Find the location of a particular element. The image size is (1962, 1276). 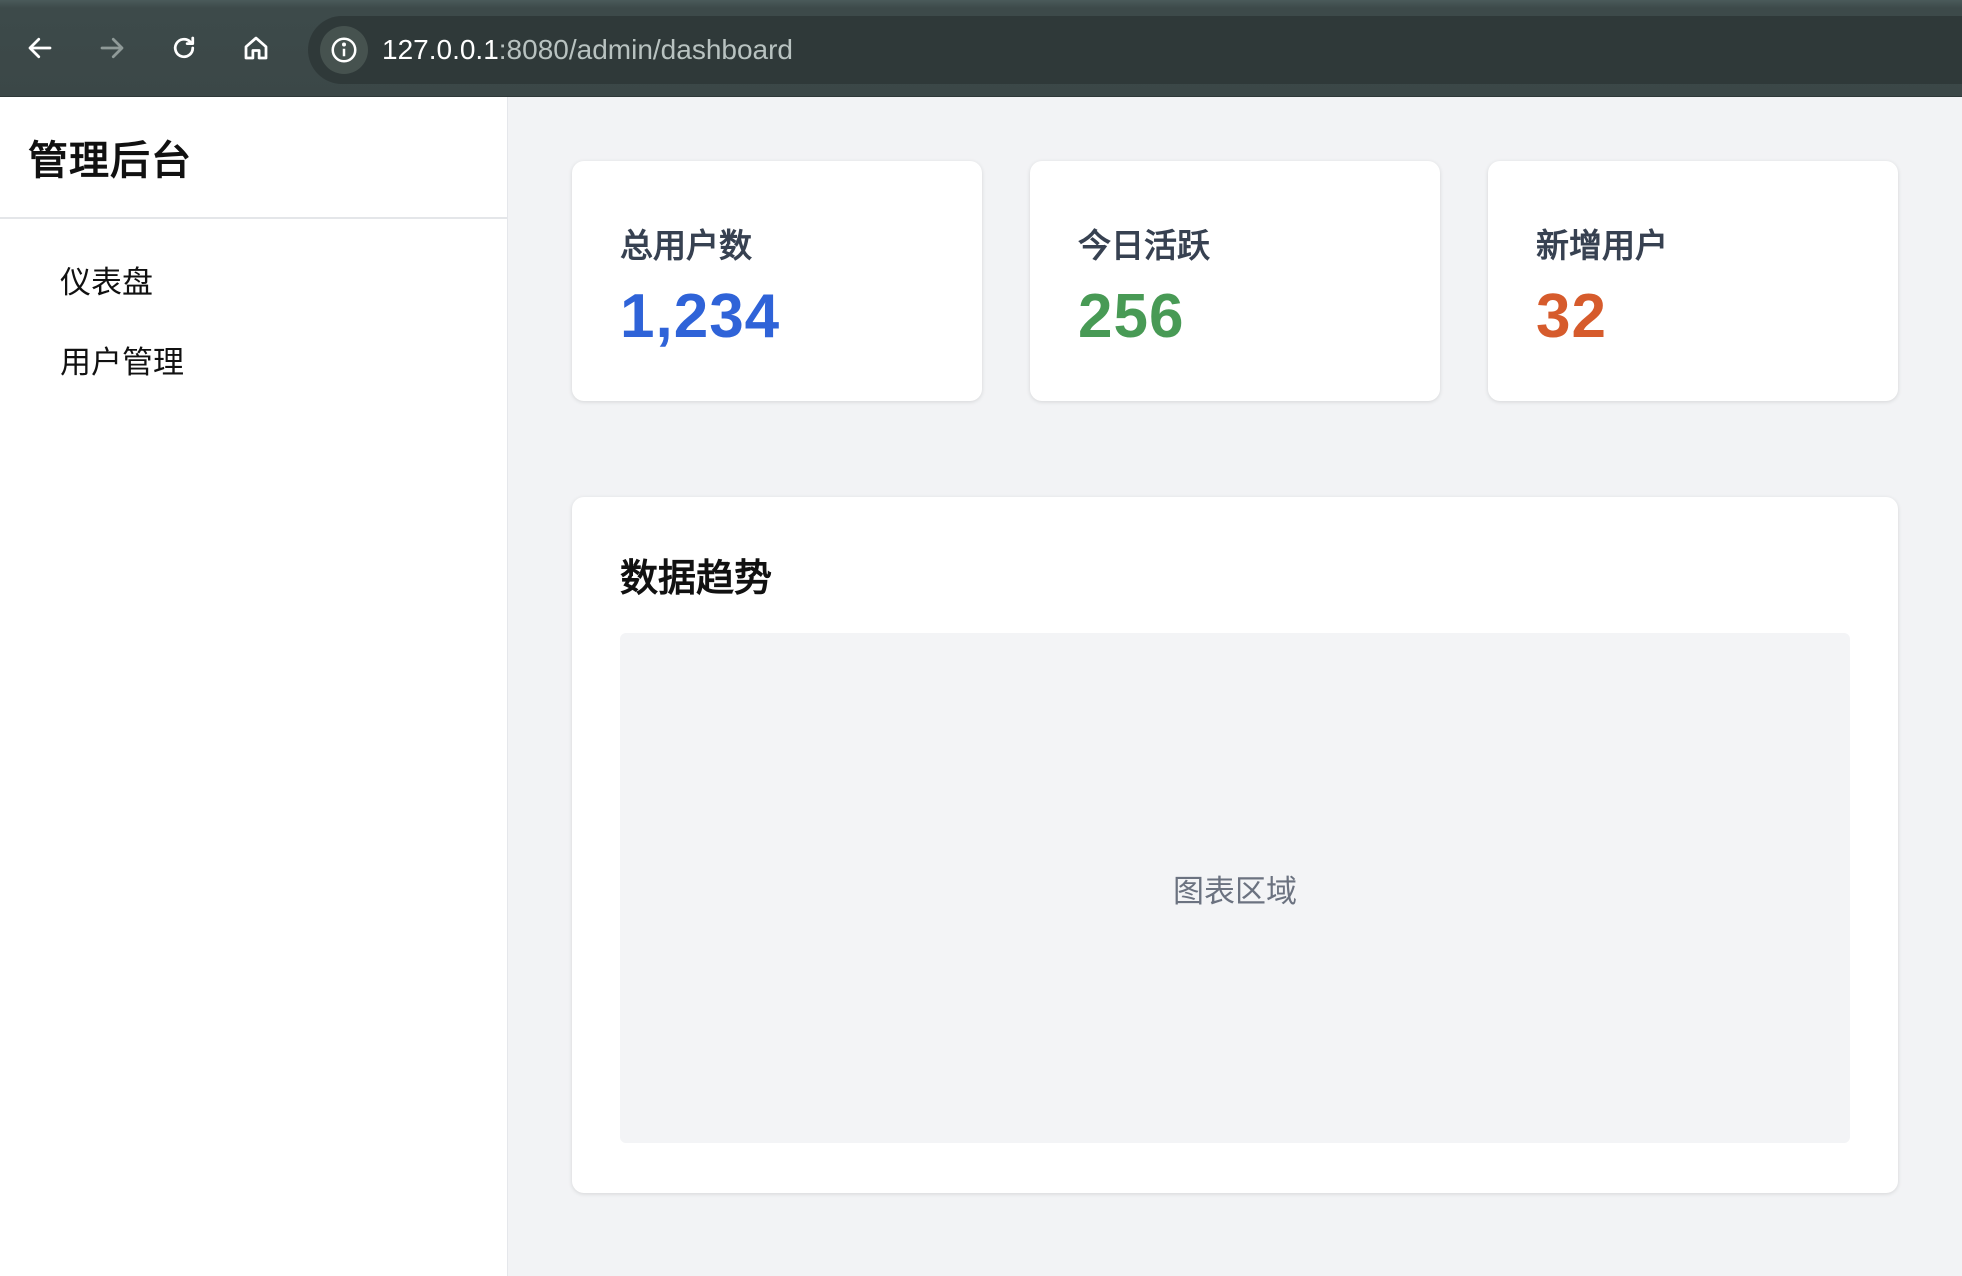

url-text: 127.0.0.1:8080/admin/dashboard is located at coordinates (587, 50).